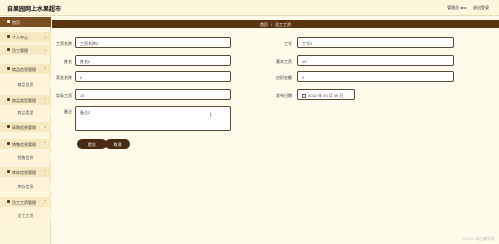 The height and width of the screenshot is (244, 499). I want to click on text-cursor-icon: I, so click(211, 116).